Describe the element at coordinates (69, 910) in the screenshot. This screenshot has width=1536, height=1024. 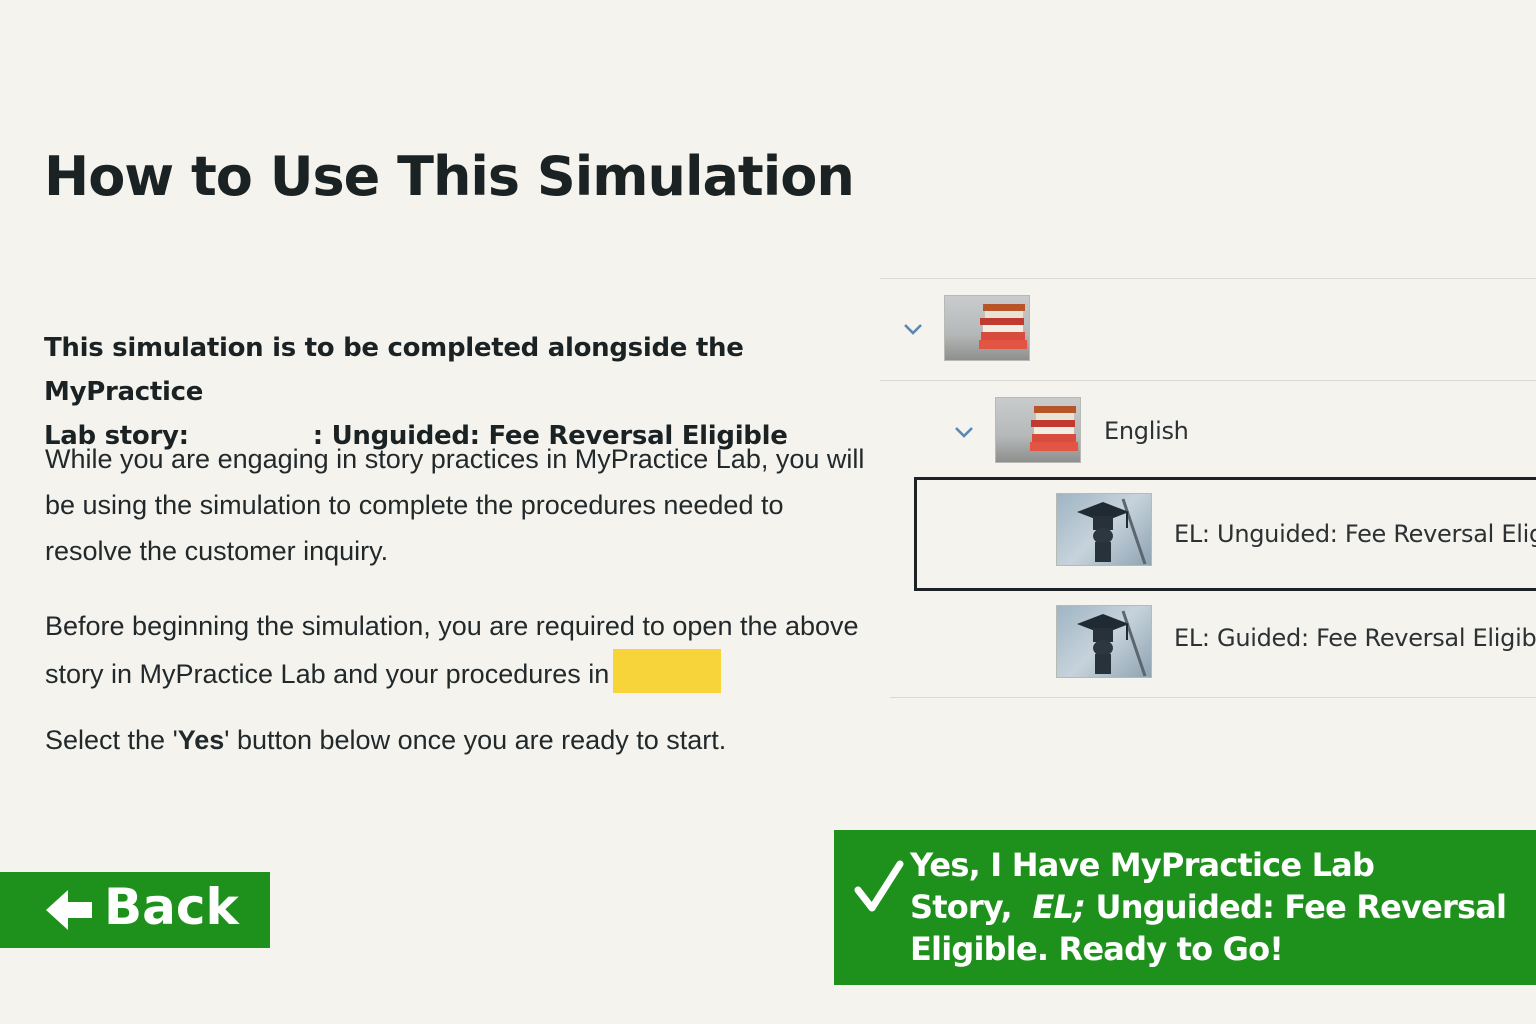
I see `arrow-left-icon` at that location.